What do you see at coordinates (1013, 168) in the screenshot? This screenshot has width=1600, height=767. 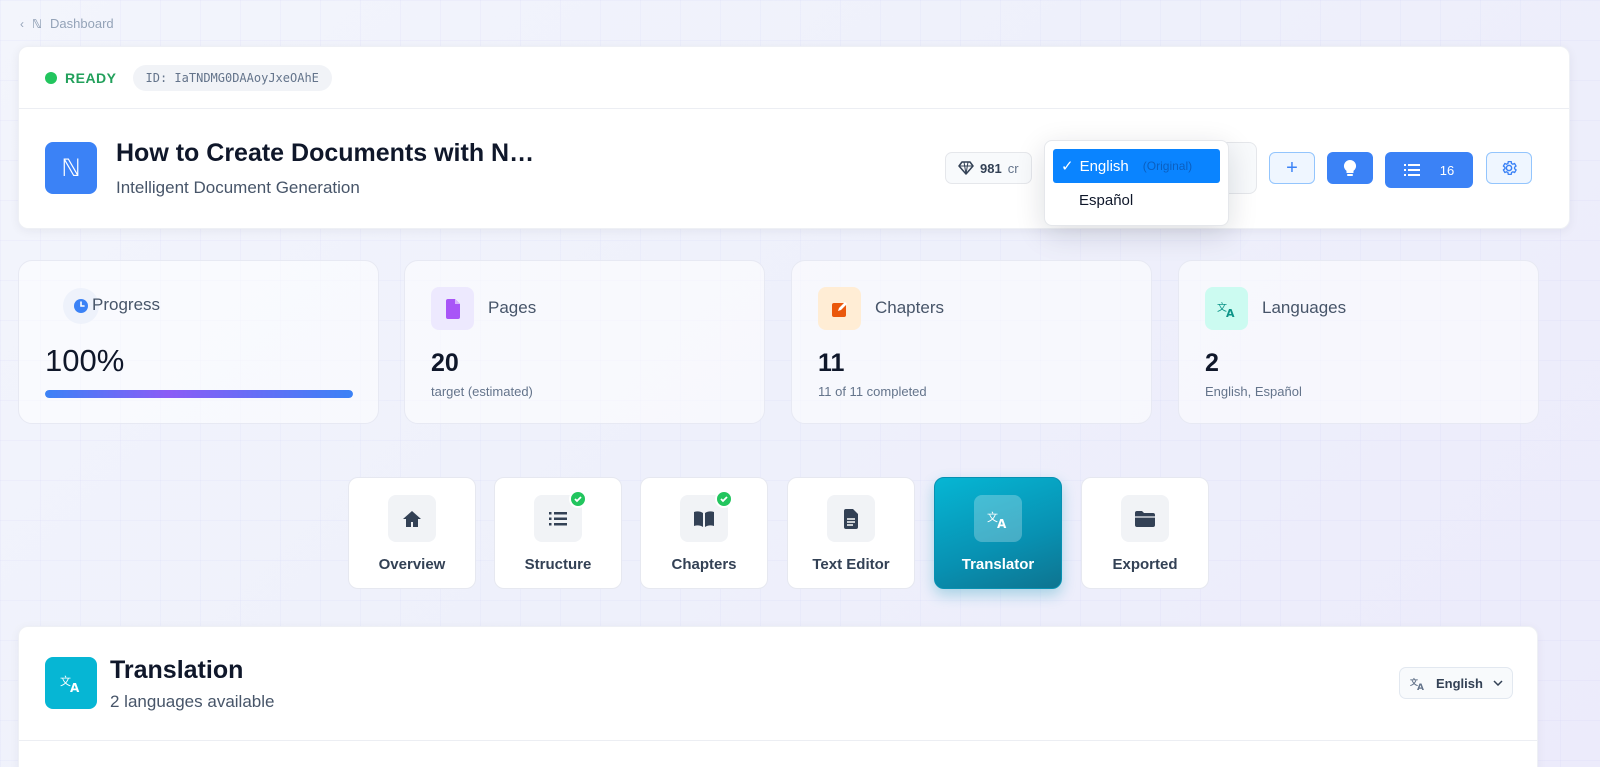 I see `credits-unit: cr` at bounding box center [1013, 168].